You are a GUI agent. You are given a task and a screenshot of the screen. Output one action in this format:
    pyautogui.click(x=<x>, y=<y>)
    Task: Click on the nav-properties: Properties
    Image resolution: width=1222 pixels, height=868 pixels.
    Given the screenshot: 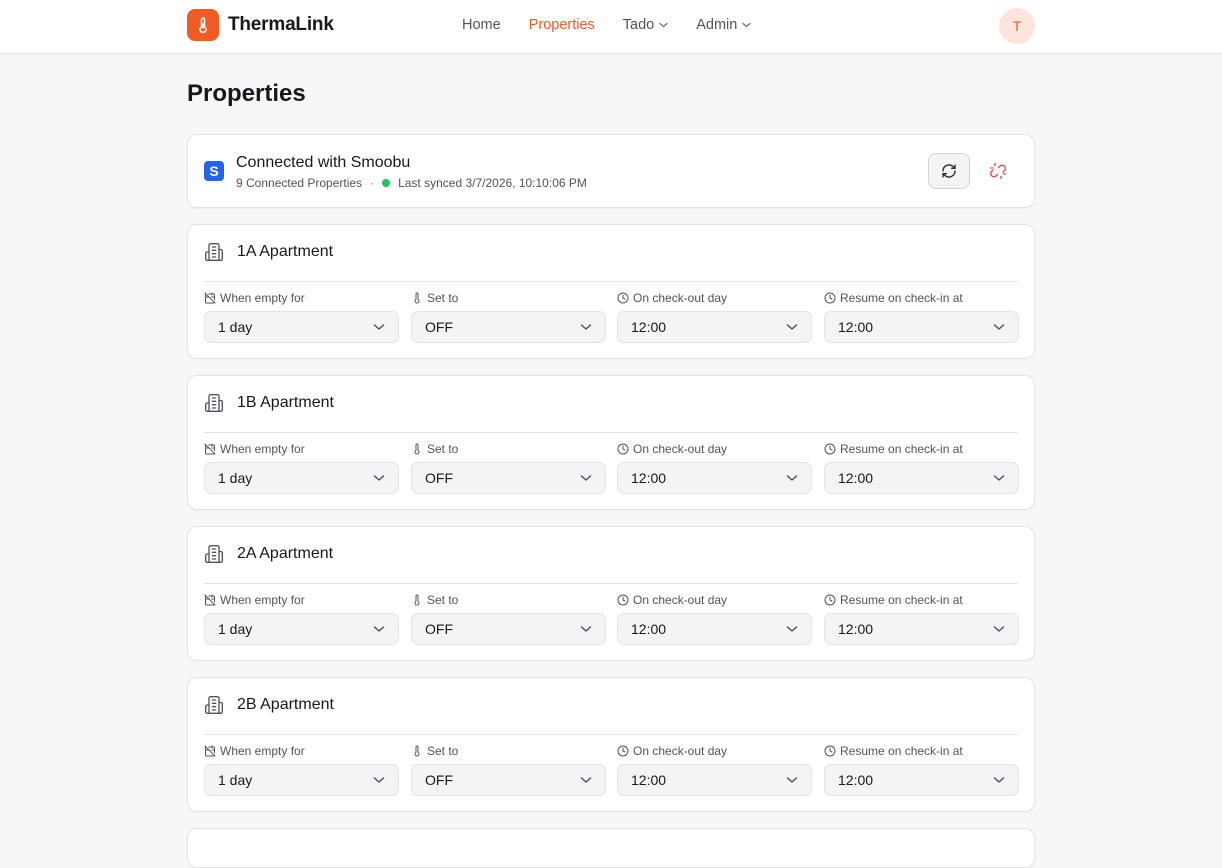 What is the action you would take?
    pyautogui.click(x=562, y=25)
    